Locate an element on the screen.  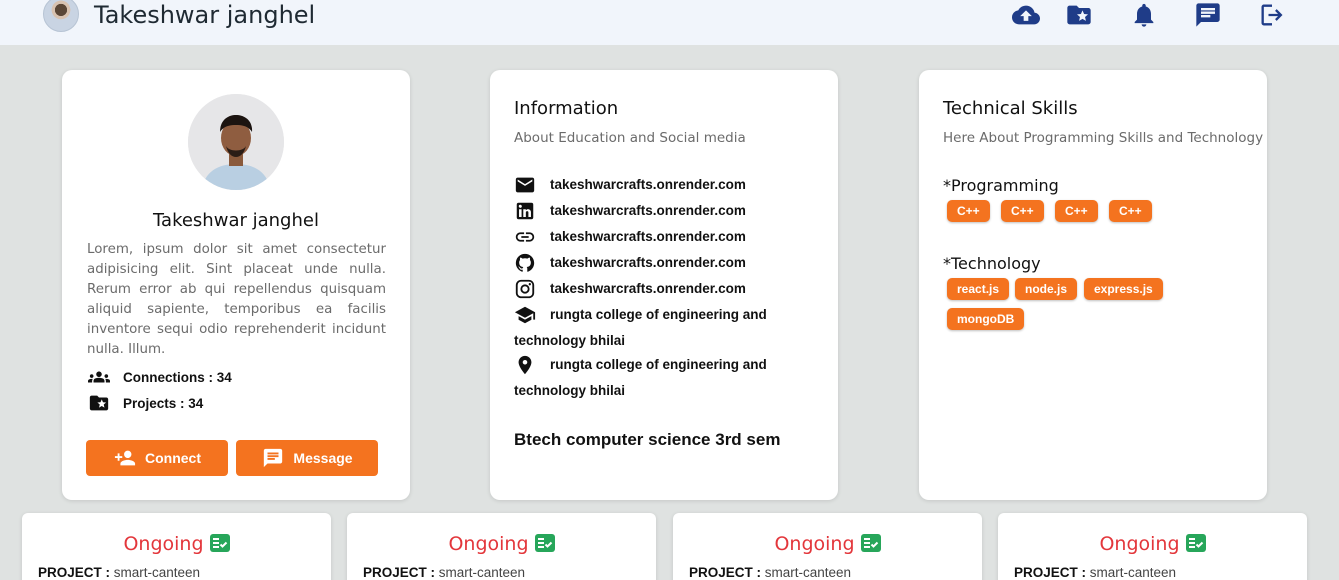
github-row: takeshwarcrafts.onrender.com is located at coordinates (664, 263).